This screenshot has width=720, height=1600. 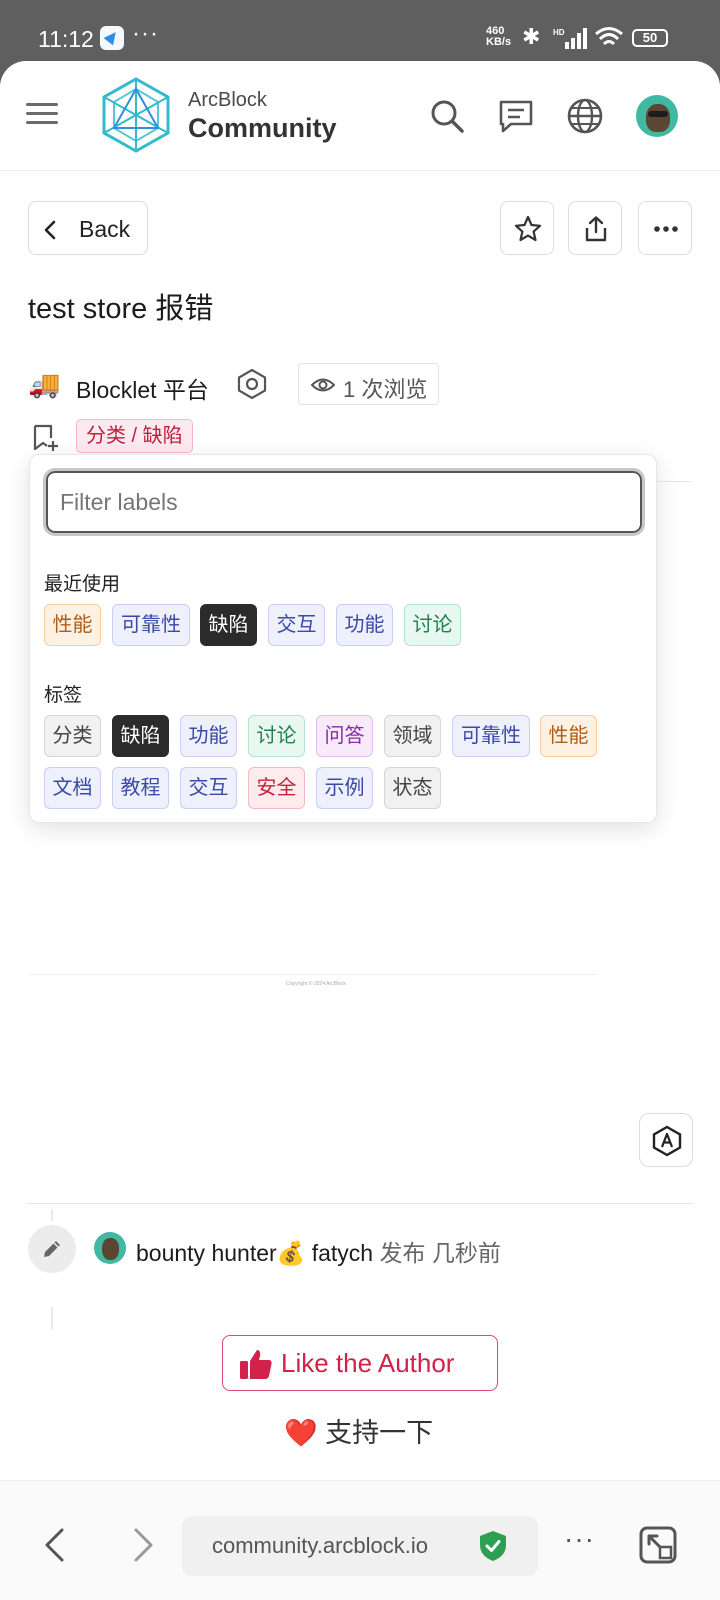 What do you see at coordinates (82, 584) in the screenshot?
I see `recent-section-title: 最近使用` at bounding box center [82, 584].